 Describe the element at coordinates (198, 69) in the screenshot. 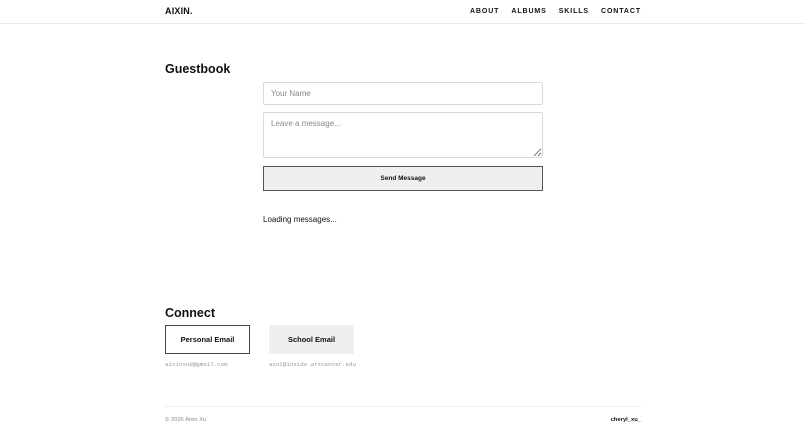

I see `guestbook-title: Guestbook` at that location.